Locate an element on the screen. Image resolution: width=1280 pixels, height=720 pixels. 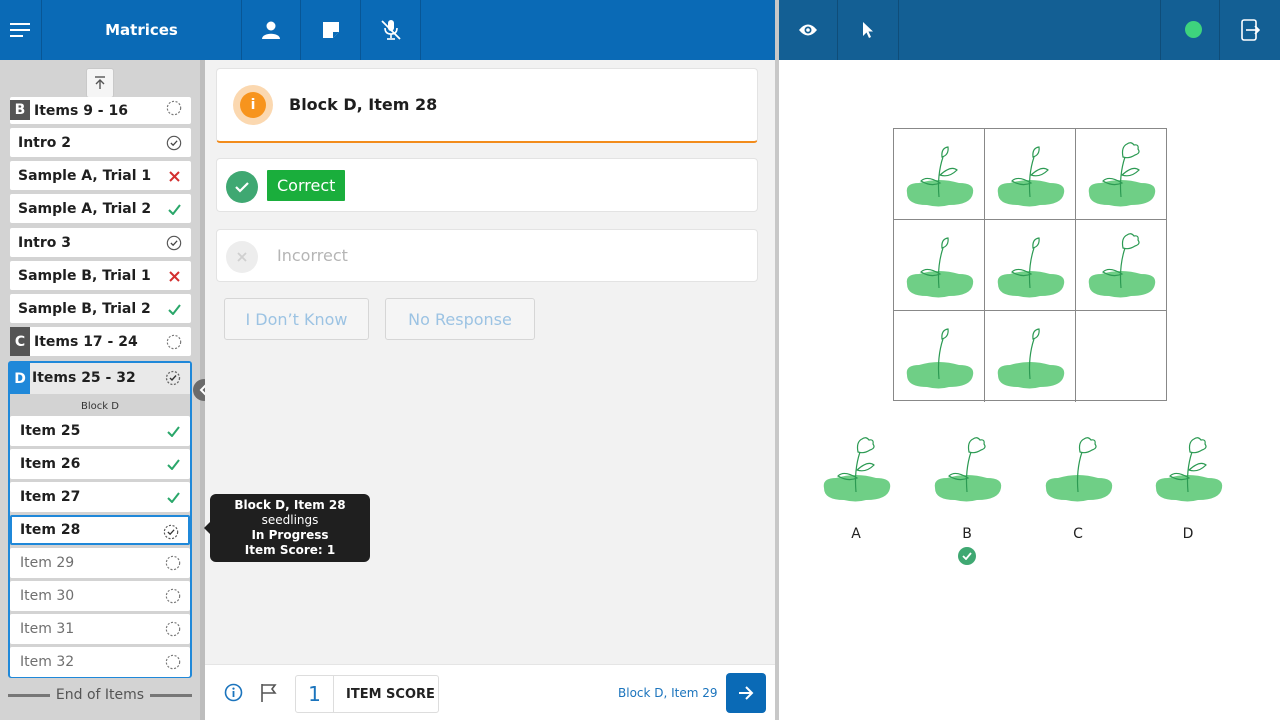
person-icon is located at coordinates (271, 30).